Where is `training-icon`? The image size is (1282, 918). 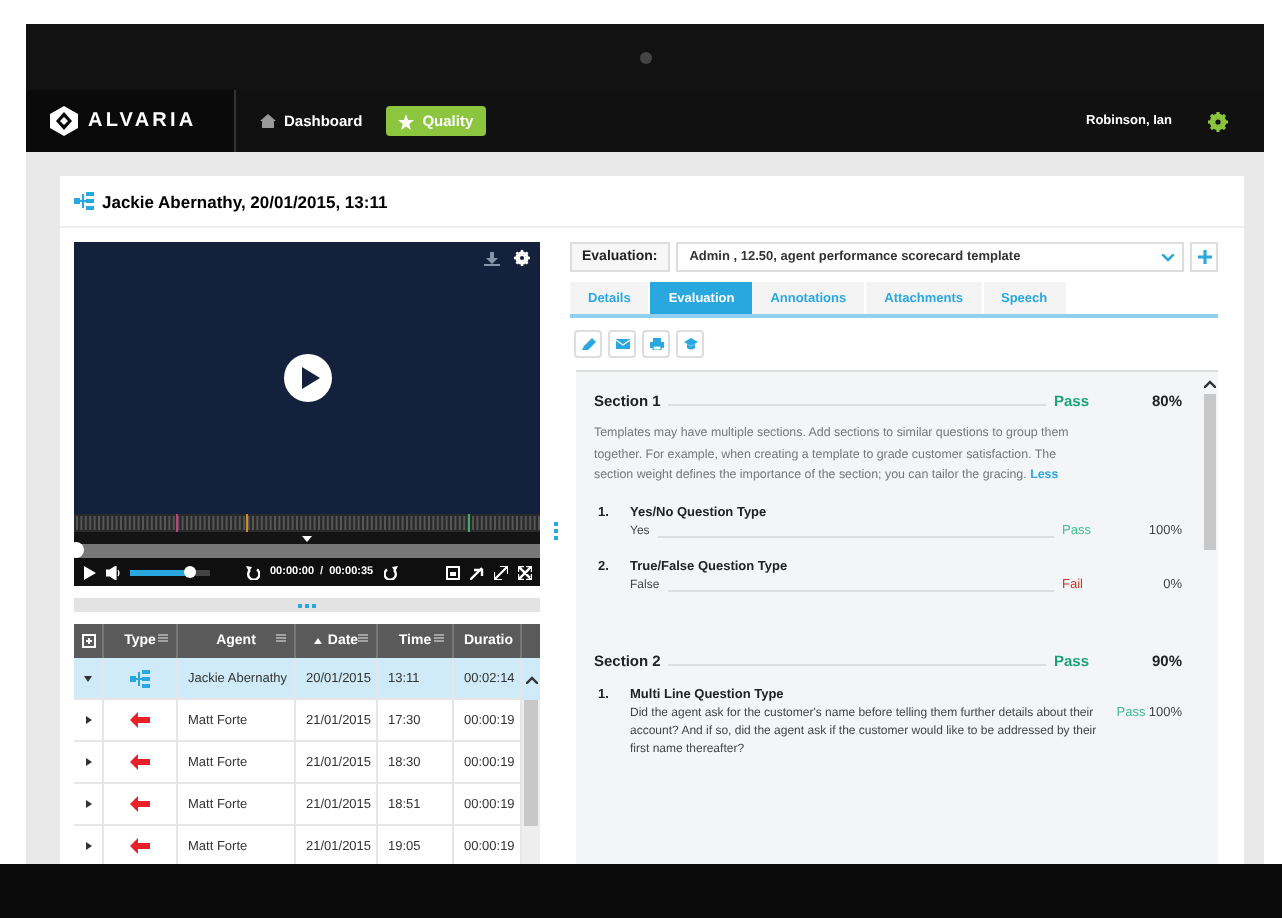
training-icon is located at coordinates (690, 344).